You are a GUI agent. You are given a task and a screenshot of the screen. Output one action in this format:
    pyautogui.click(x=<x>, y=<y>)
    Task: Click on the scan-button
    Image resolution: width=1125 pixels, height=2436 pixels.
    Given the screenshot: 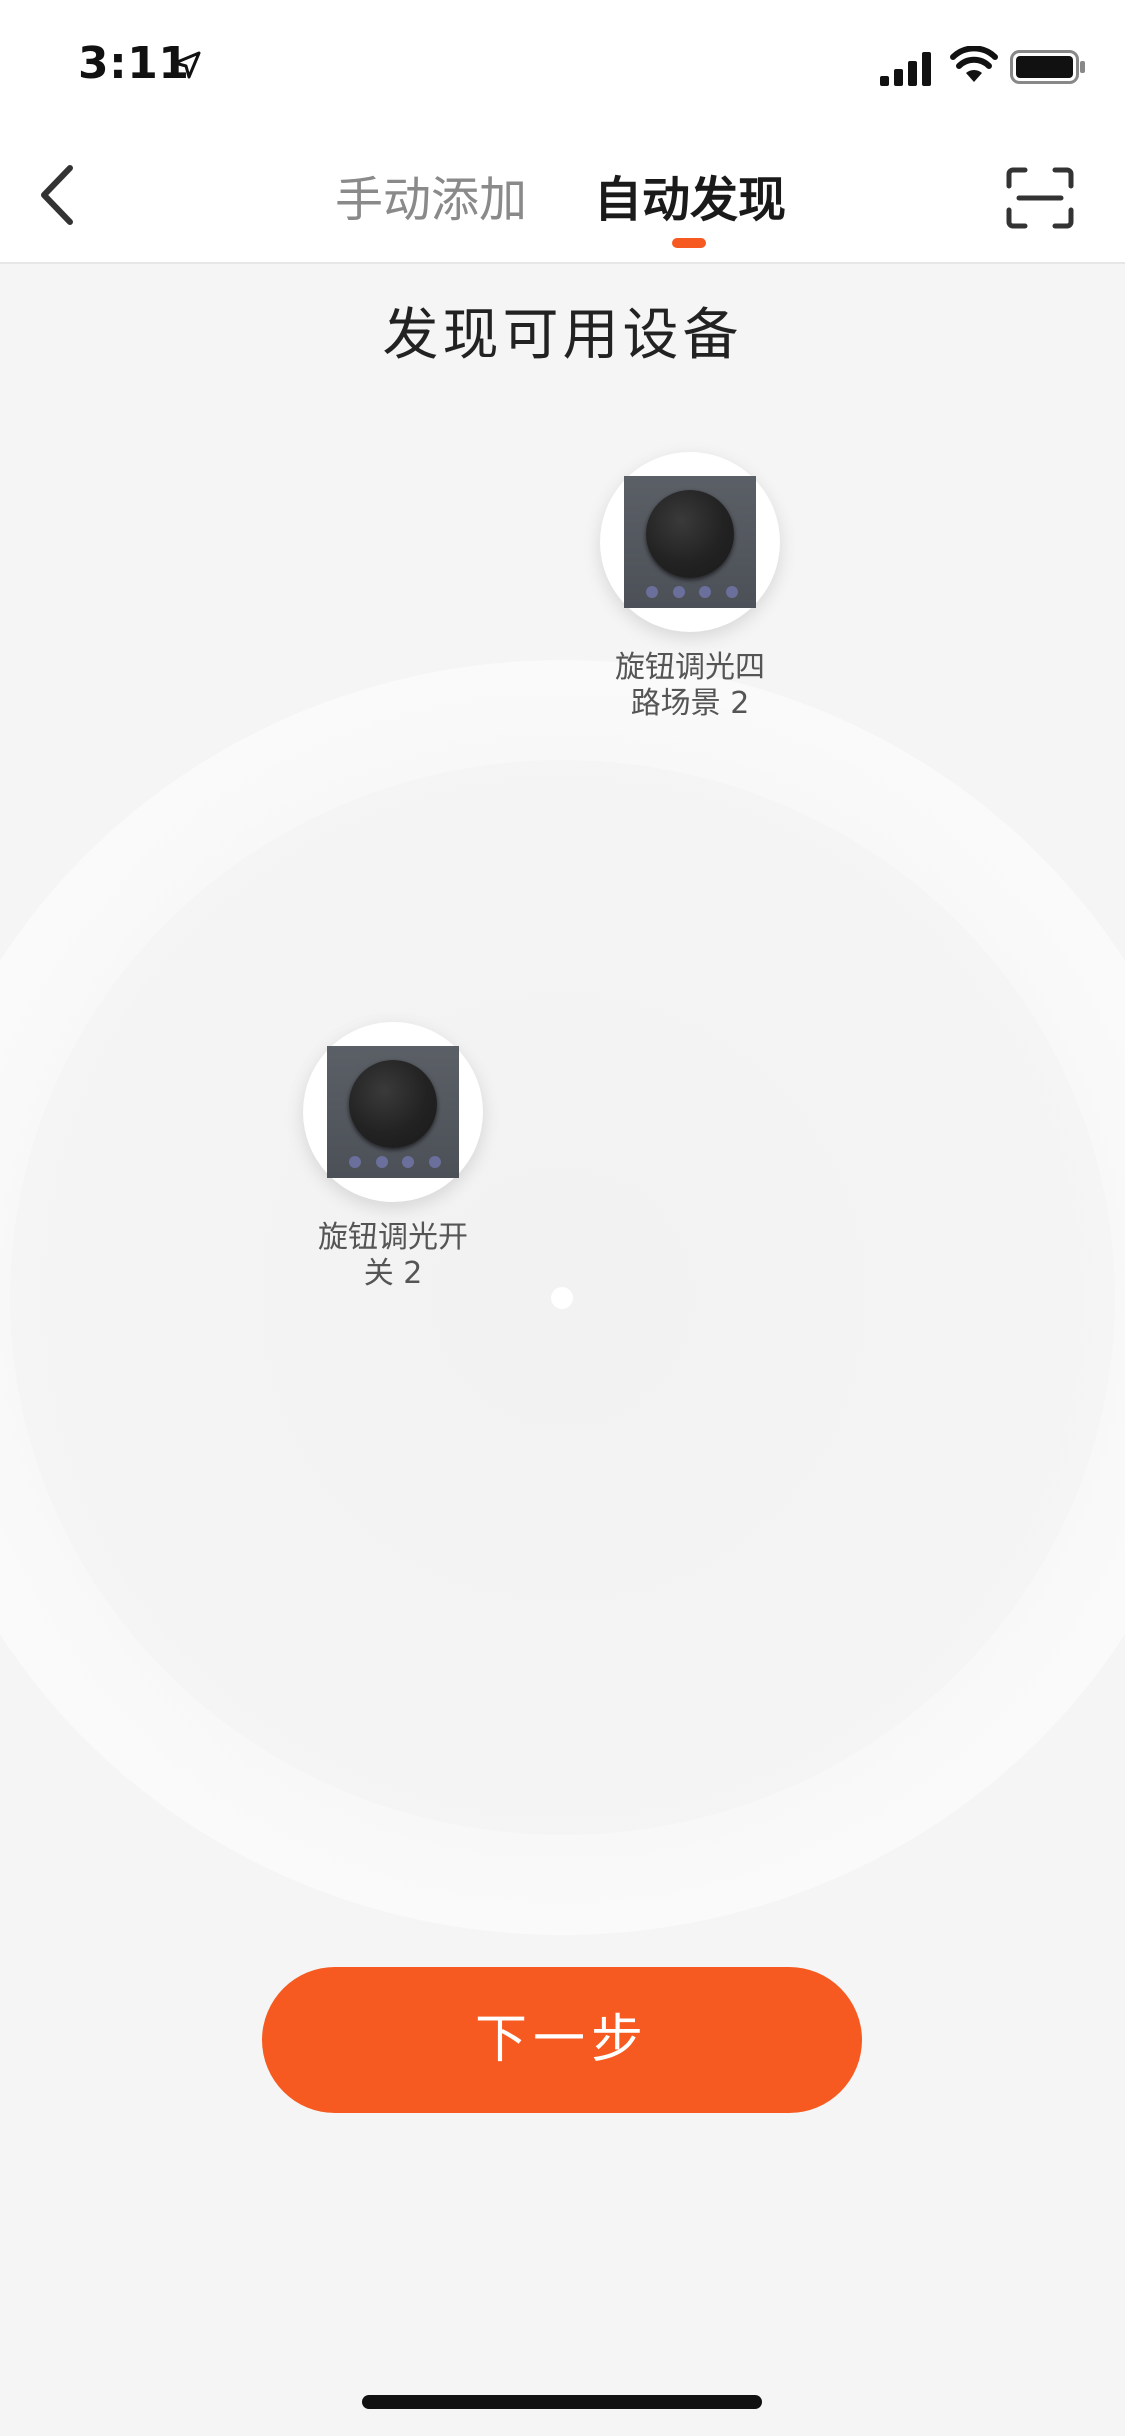 What is the action you would take?
    pyautogui.click(x=1040, y=198)
    